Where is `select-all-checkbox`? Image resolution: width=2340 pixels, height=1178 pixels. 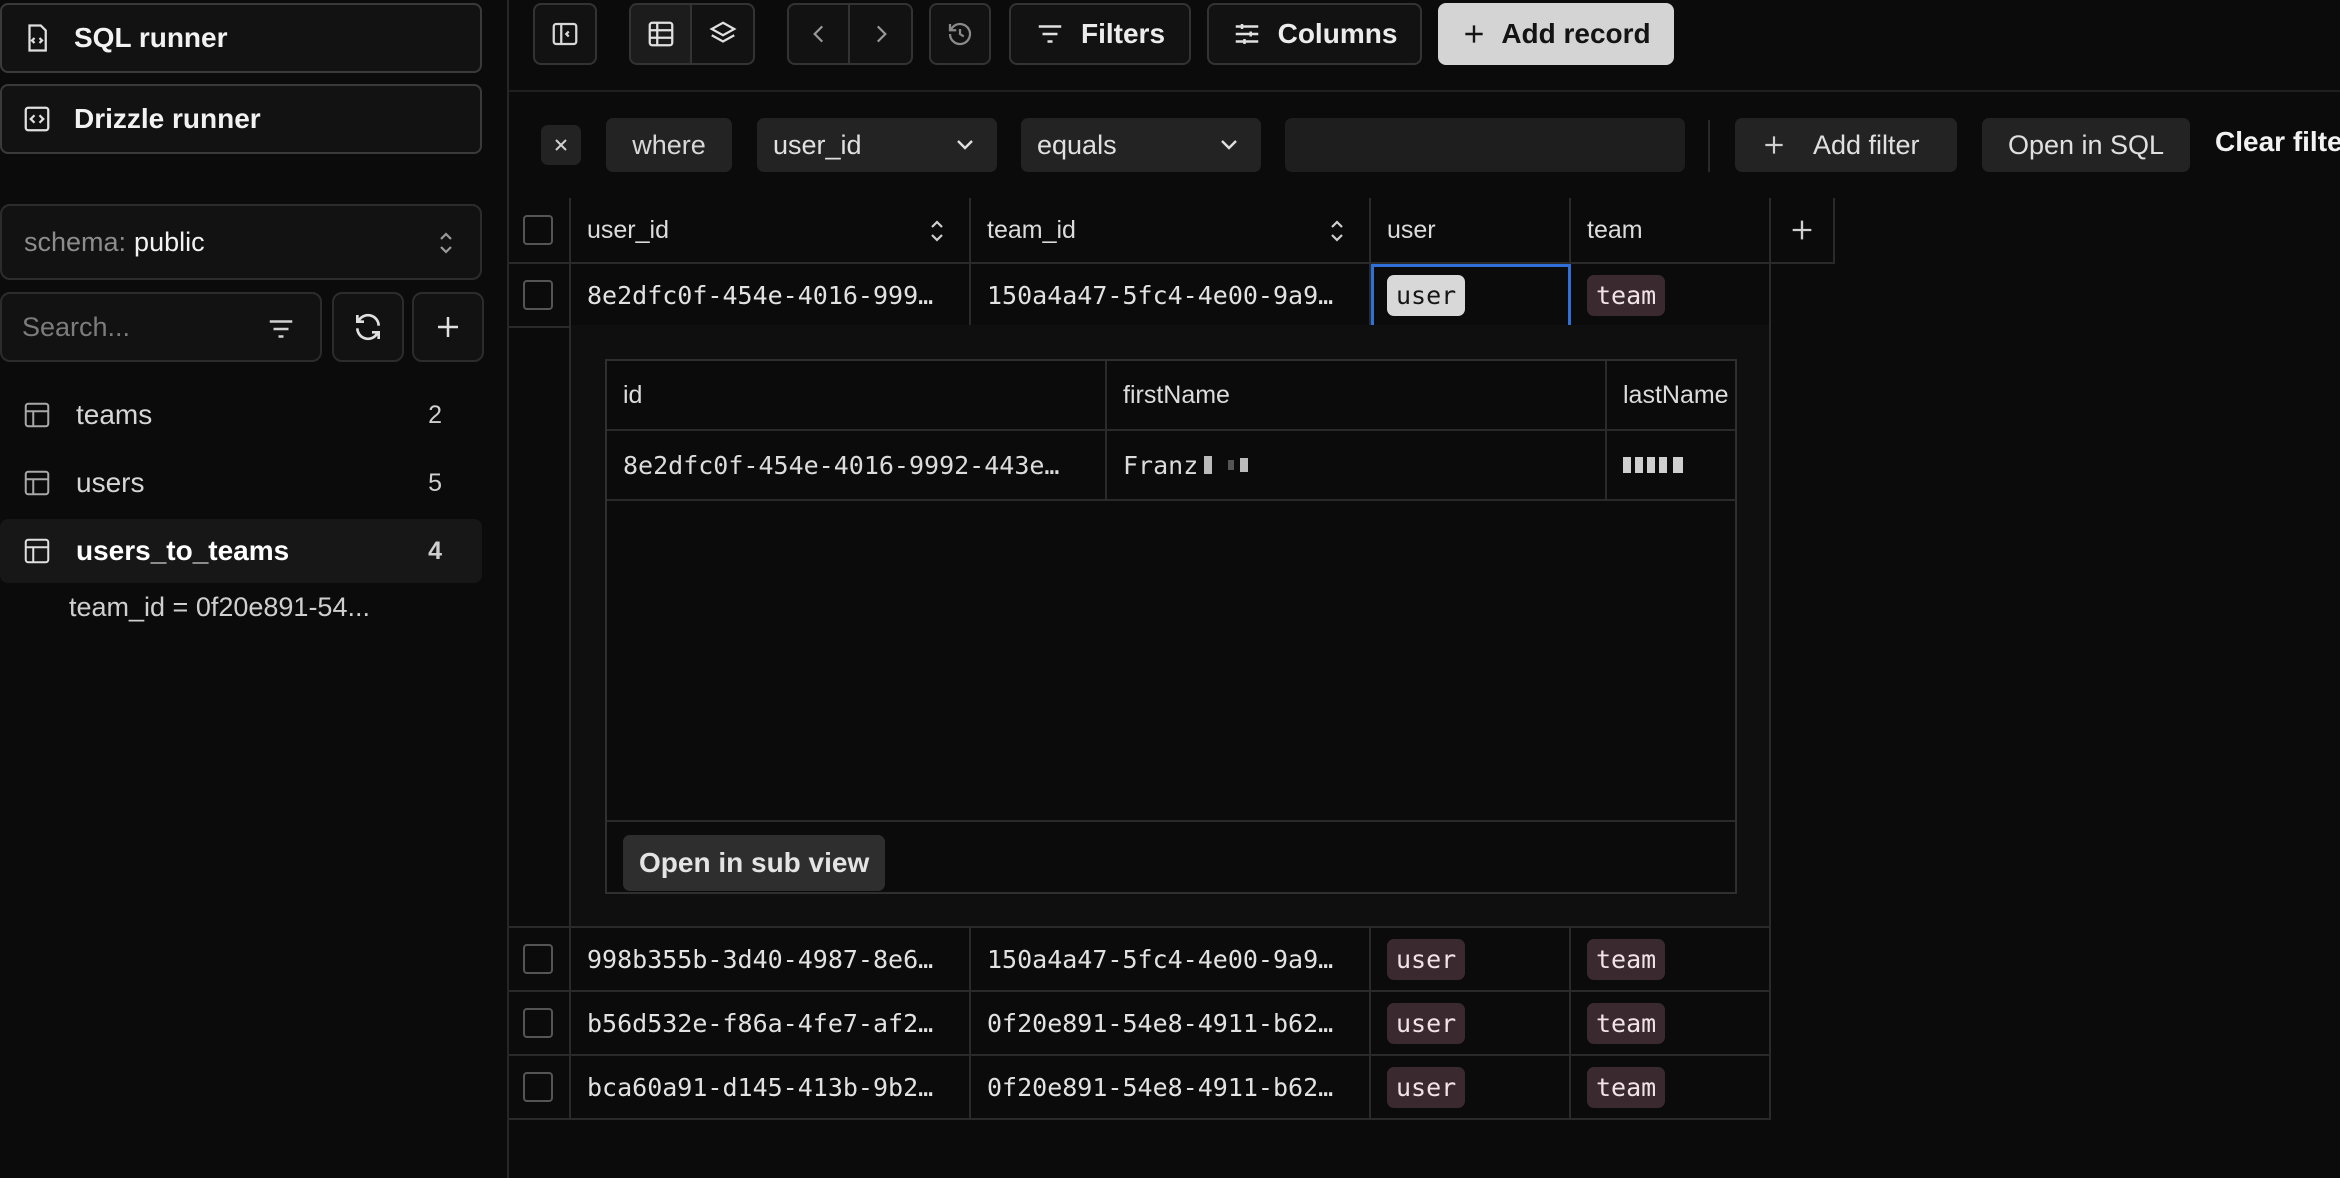
select-all-checkbox is located at coordinates (538, 230).